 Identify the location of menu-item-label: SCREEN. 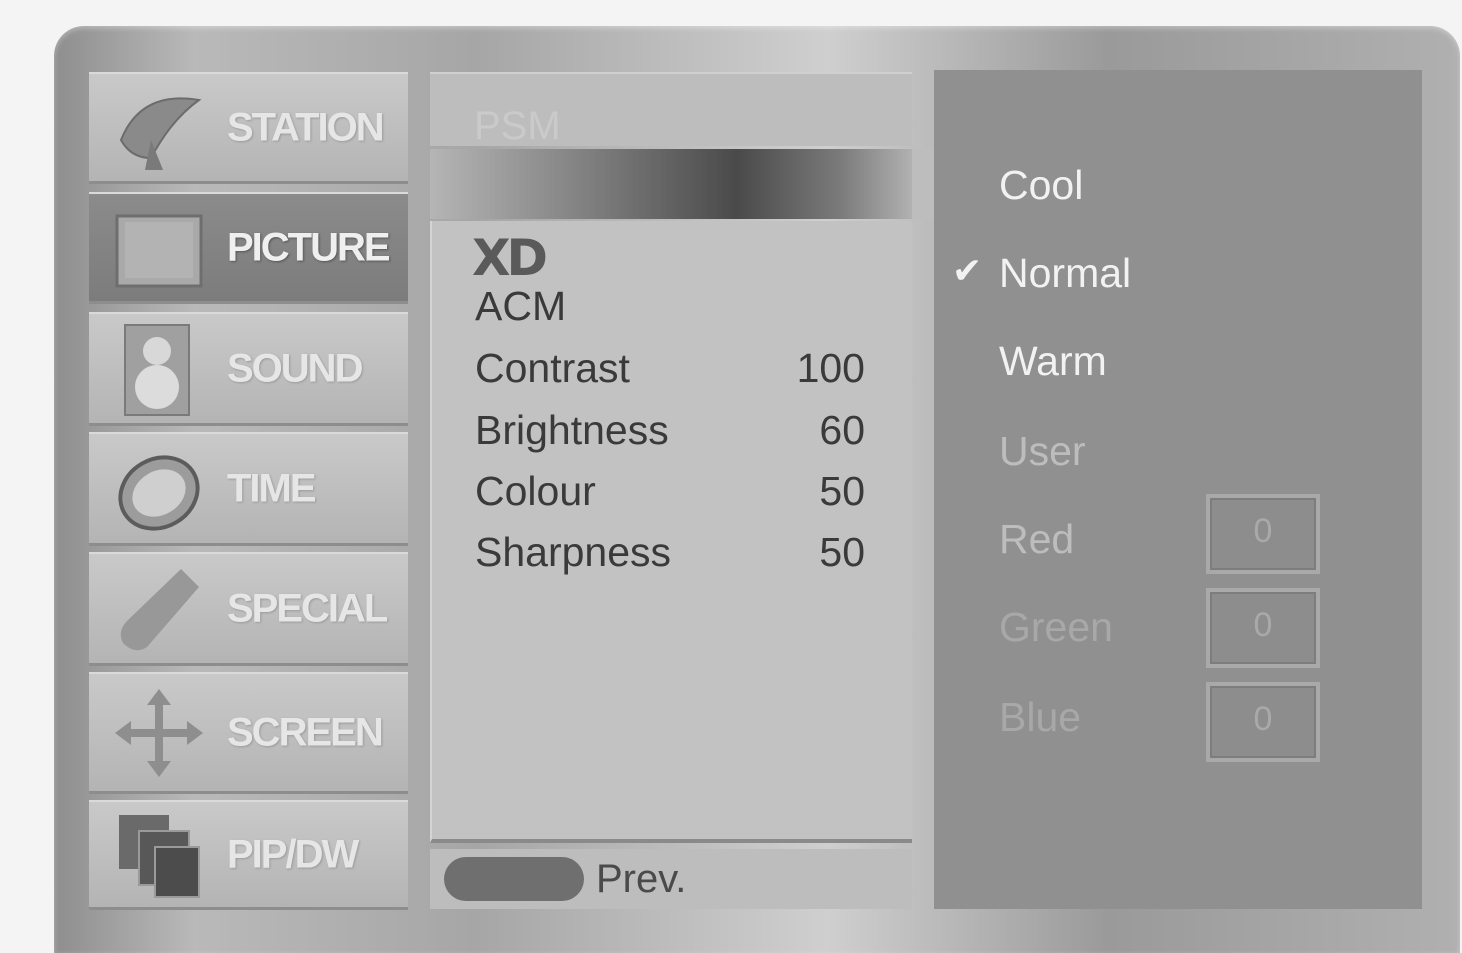
(305, 732).